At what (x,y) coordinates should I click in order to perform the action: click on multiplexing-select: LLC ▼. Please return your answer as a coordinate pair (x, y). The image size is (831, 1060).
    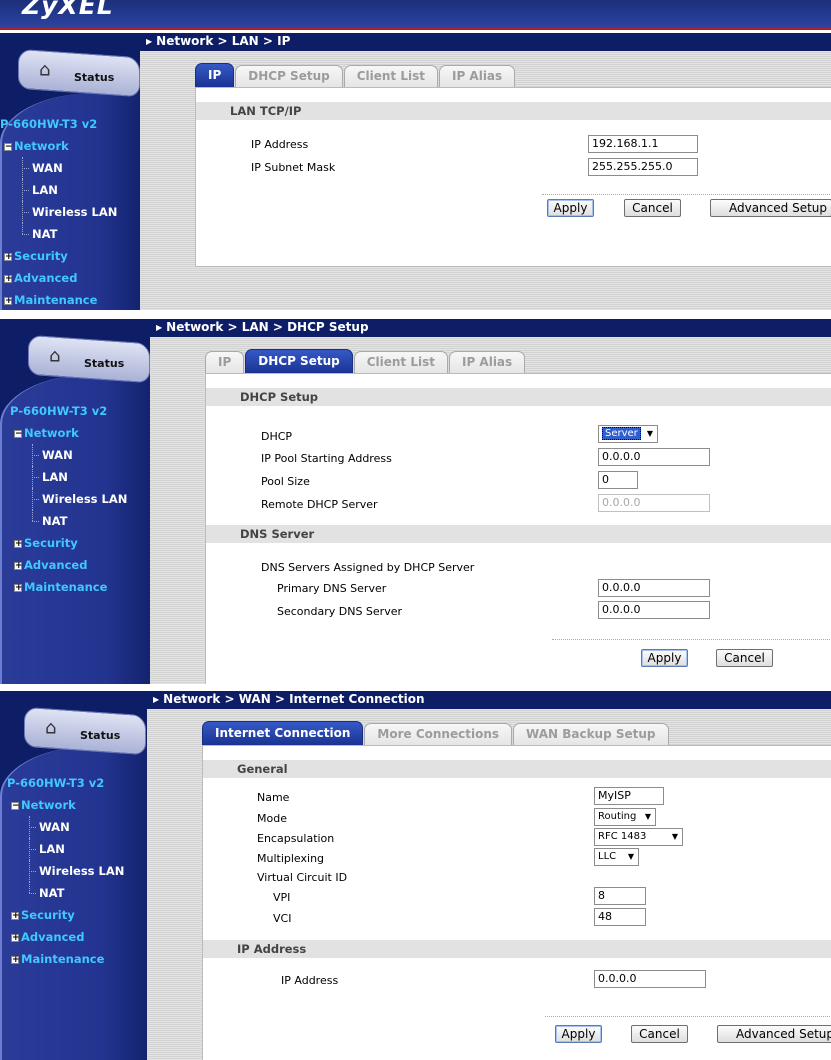
    Looking at the image, I should click on (616, 857).